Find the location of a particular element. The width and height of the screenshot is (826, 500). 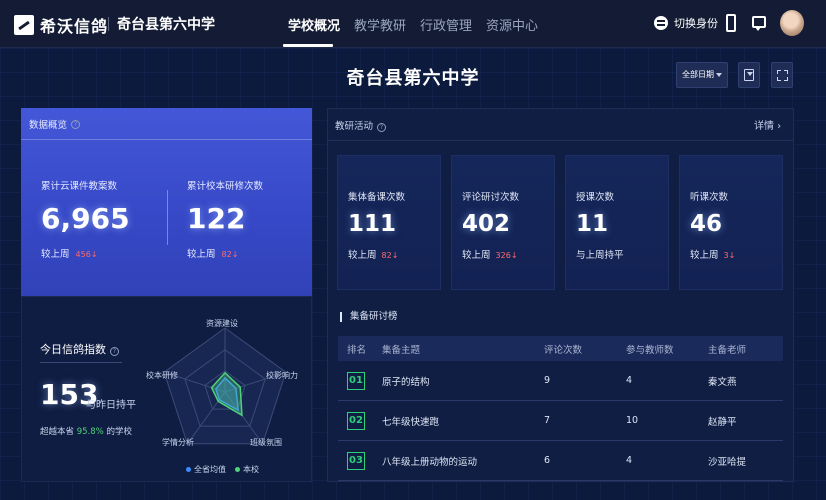

stat-card-lessons-observed: 听课次数 46 较上周 3↓ is located at coordinates (731, 222).